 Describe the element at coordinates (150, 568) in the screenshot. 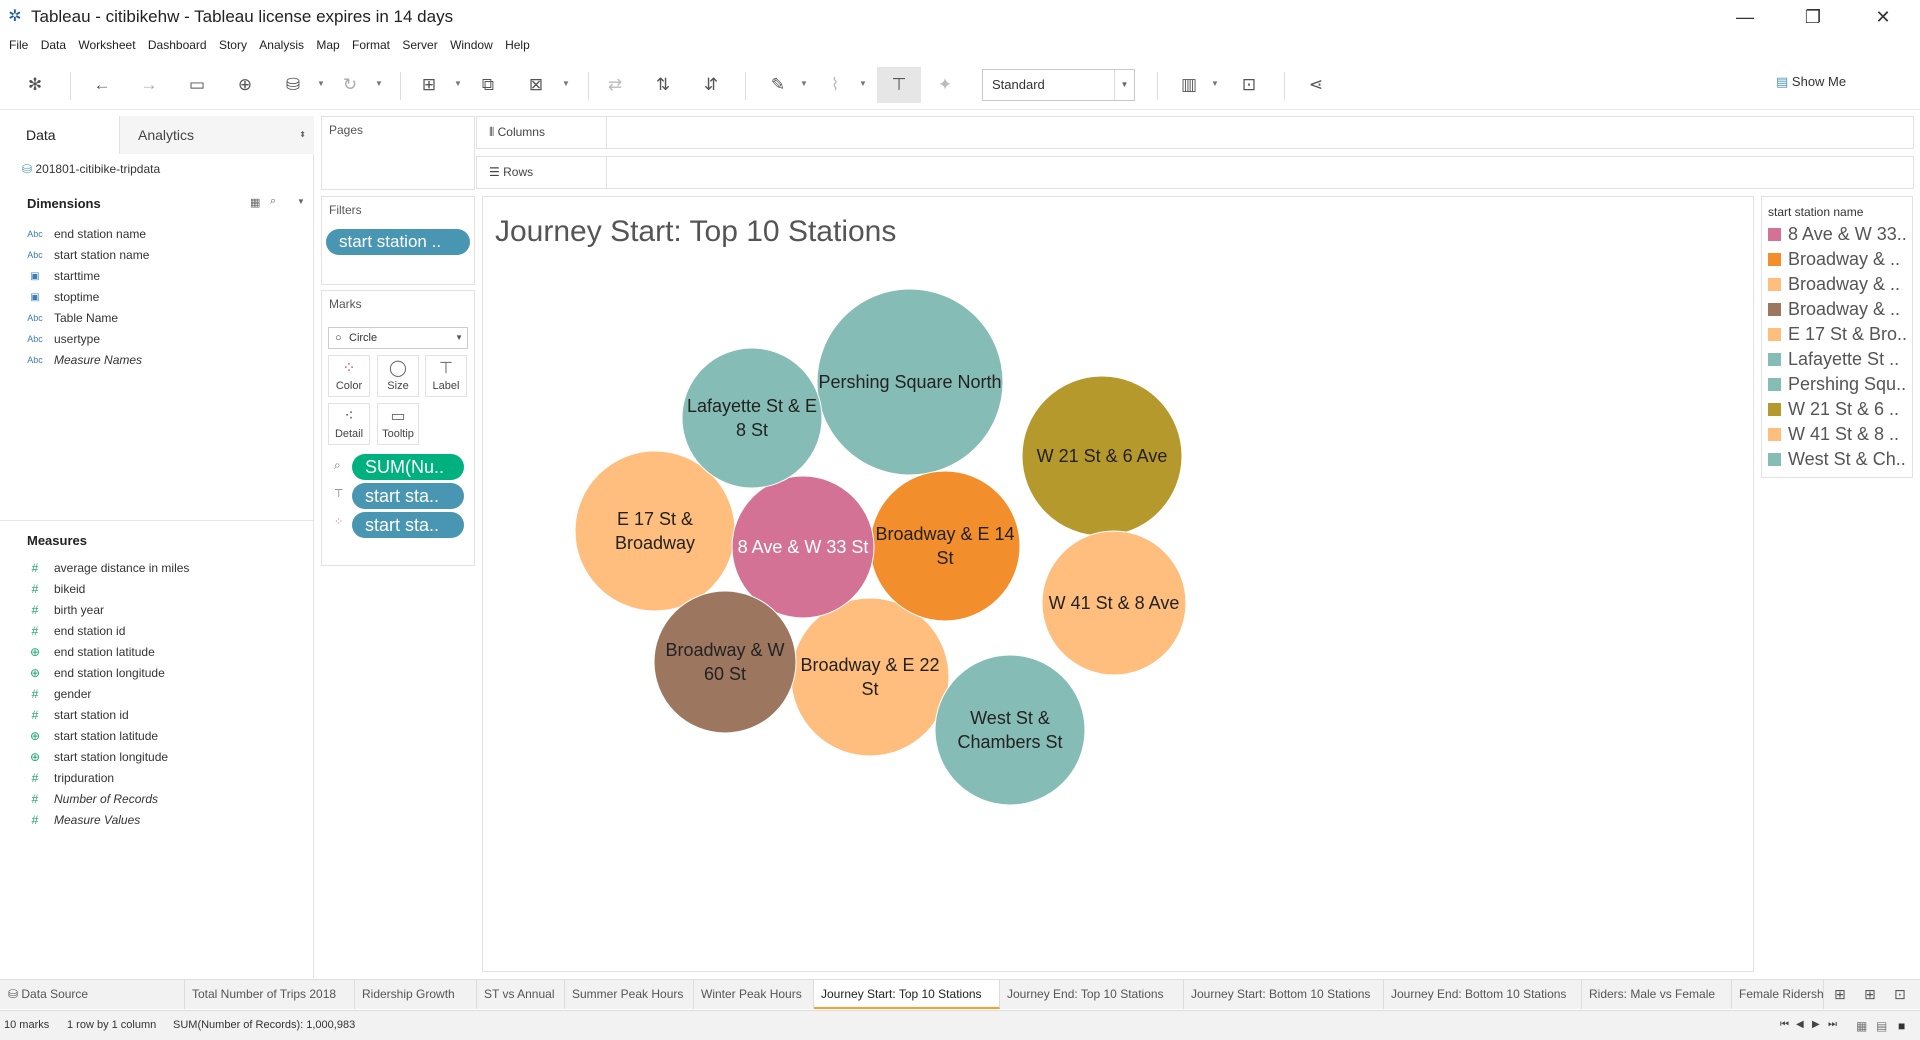

I see `measure-field: # average distance in miles` at that location.